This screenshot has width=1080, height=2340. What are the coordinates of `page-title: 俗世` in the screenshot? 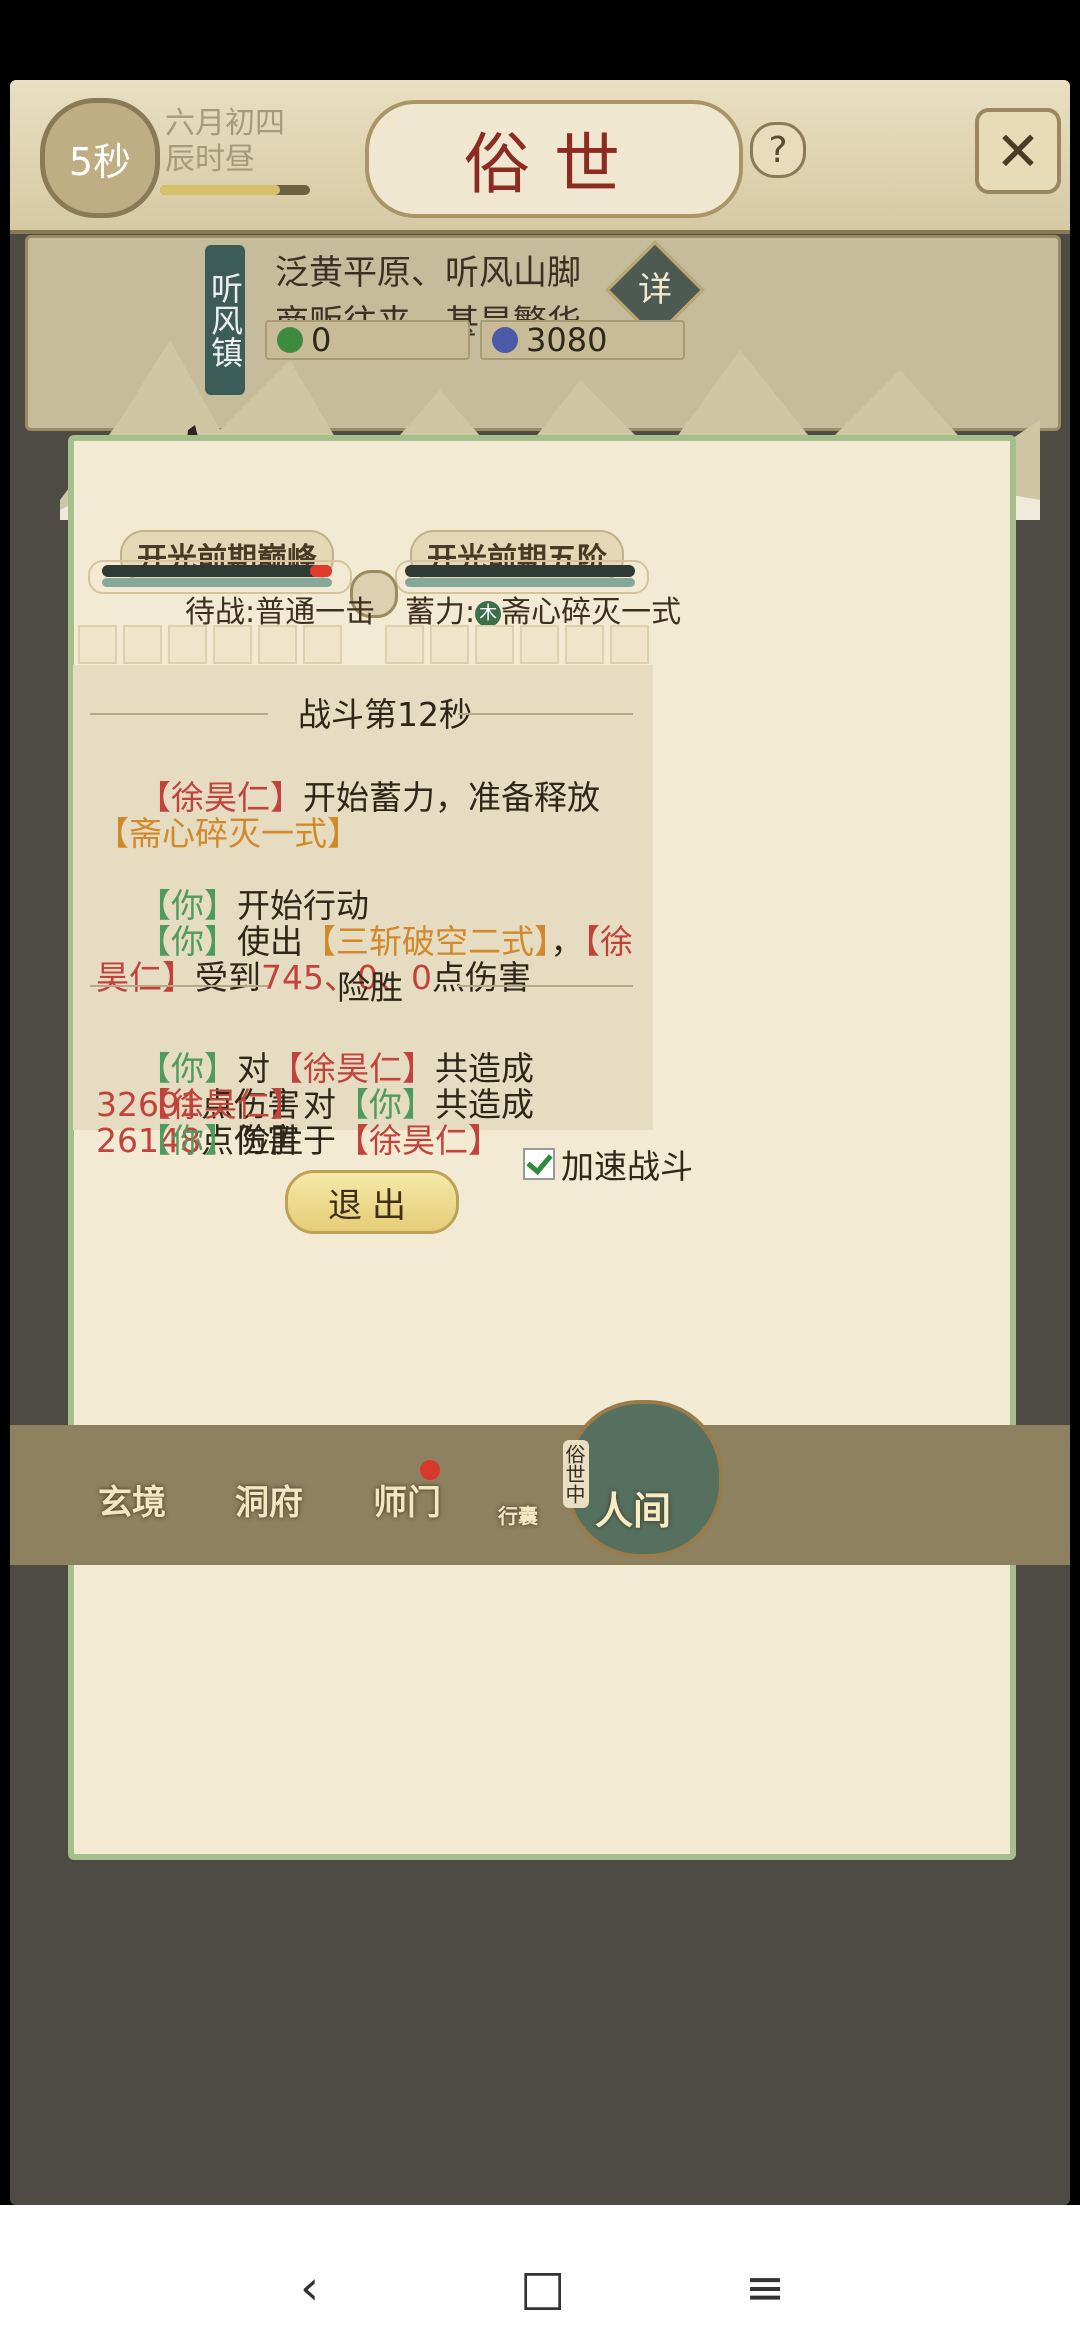 It's located at (554, 159).